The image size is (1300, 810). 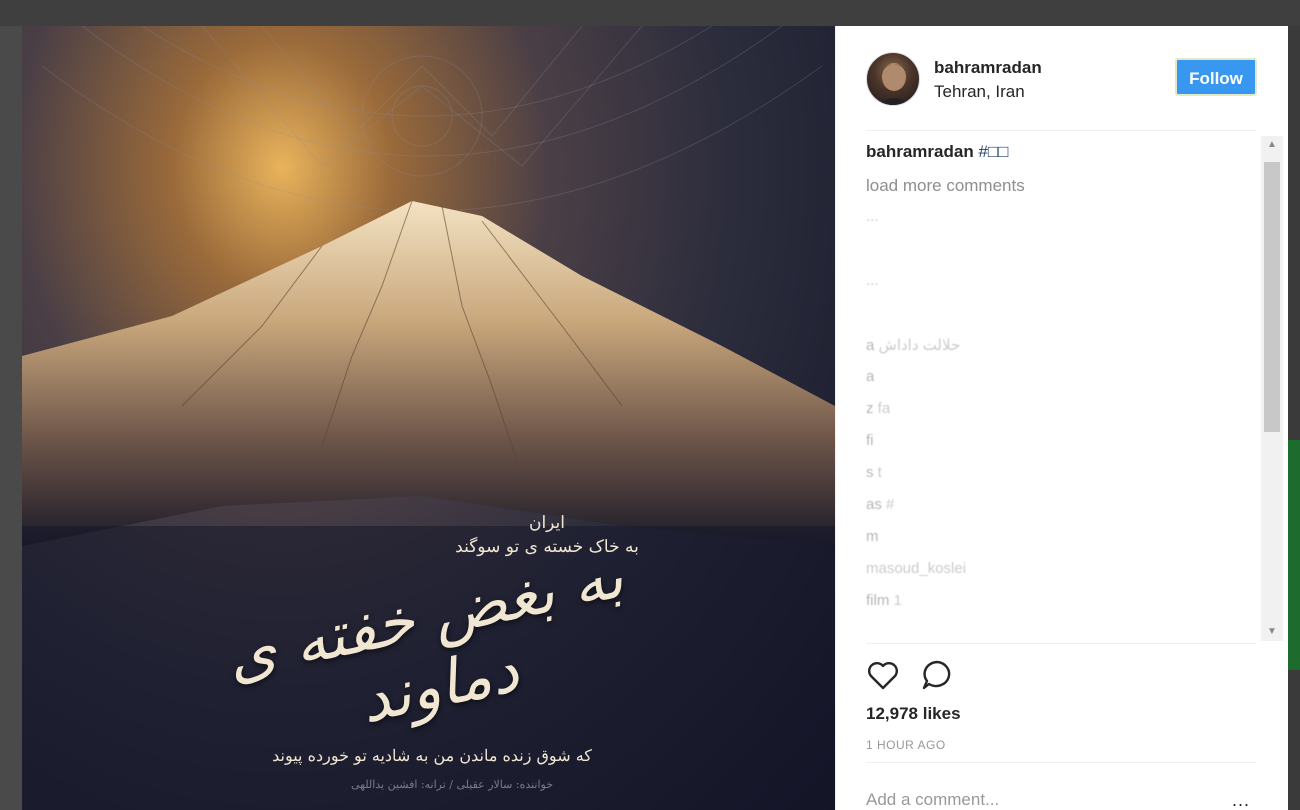 I want to click on comment-item: z fa, so click(x=1046, y=416).